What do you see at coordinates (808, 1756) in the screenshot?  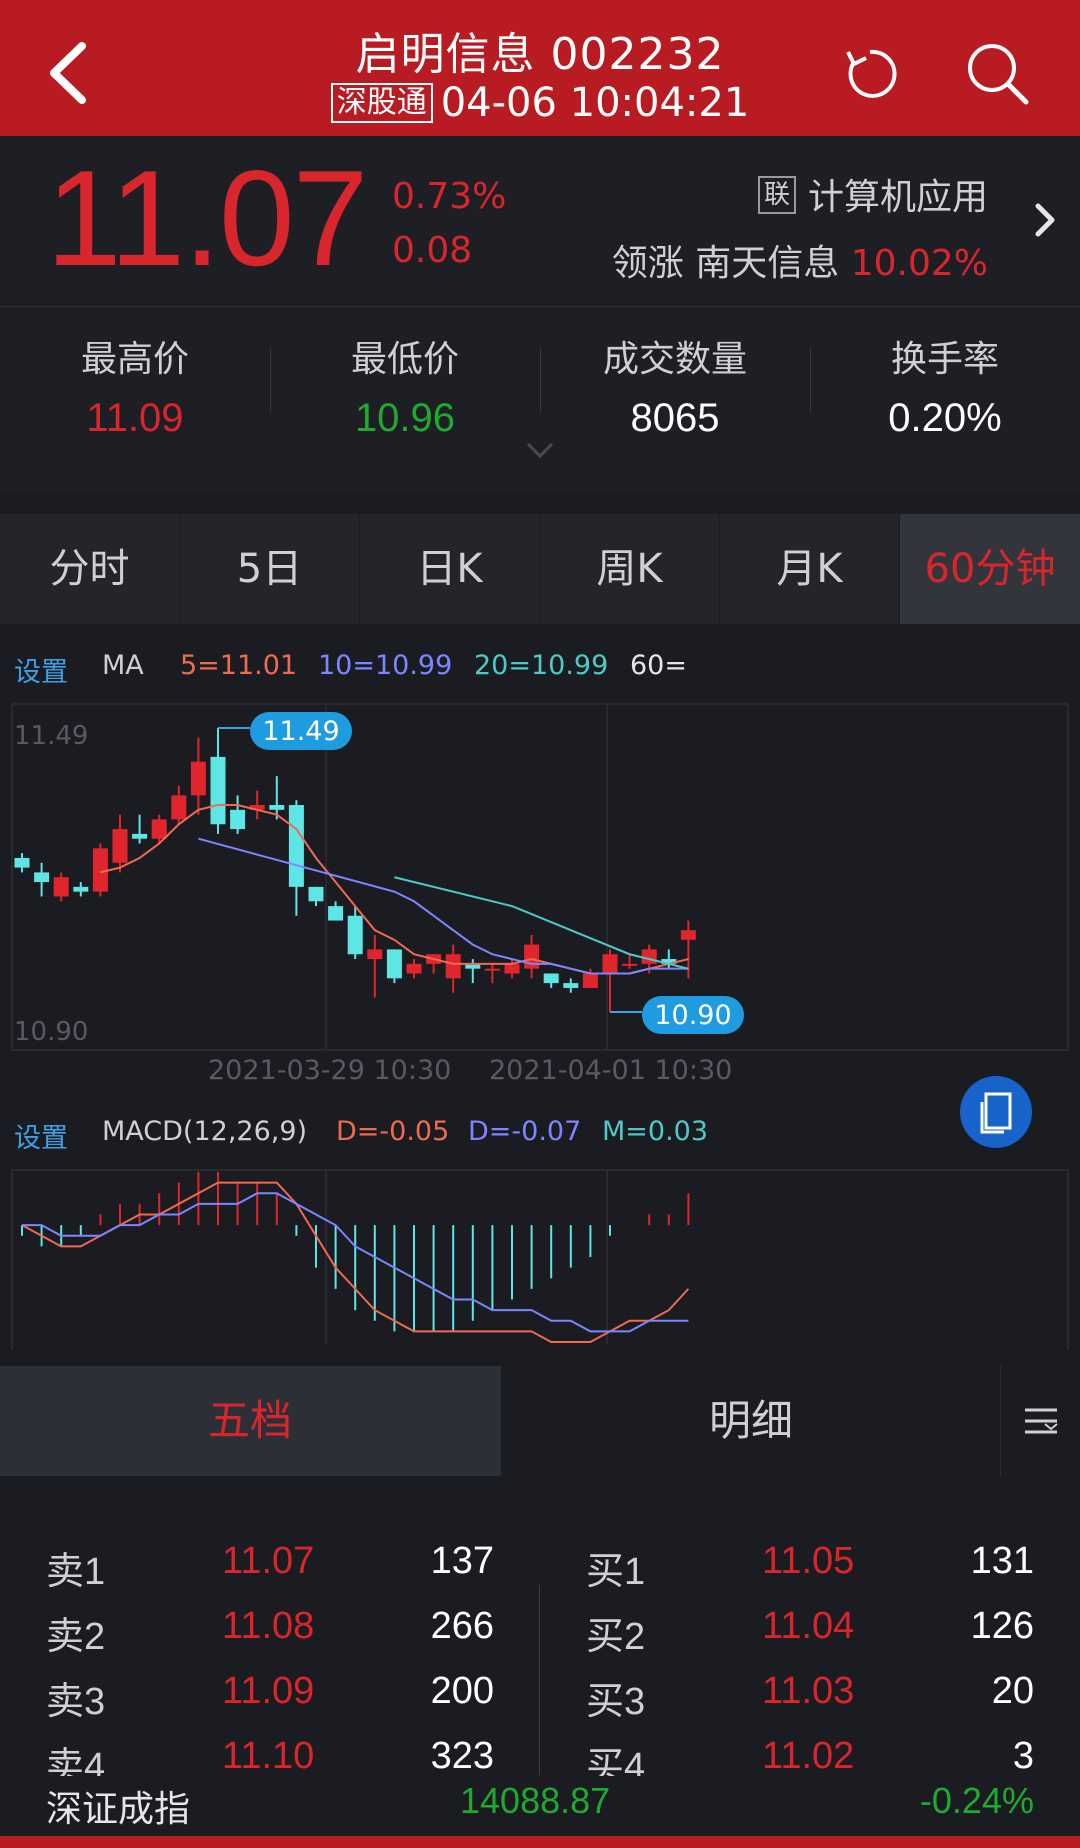 I see `level-price: 11.02` at bounding box center [808, 1756].